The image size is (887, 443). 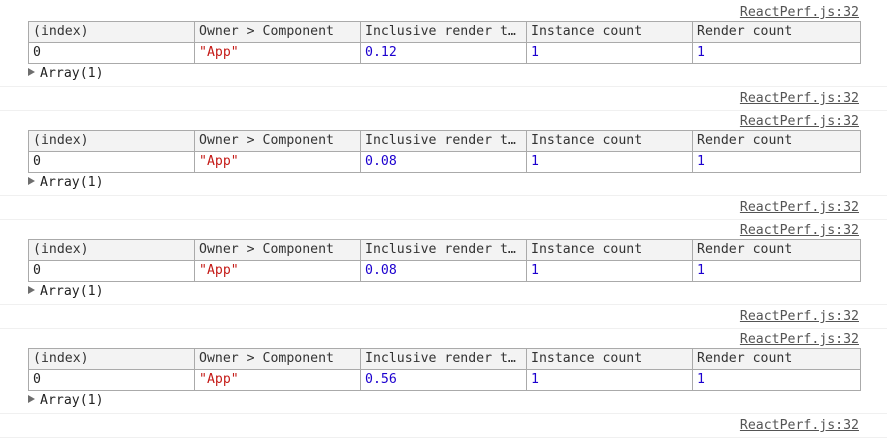 I want to click on table-row: 0 "App" 0.12 1 1, so click(x=444, y=53).